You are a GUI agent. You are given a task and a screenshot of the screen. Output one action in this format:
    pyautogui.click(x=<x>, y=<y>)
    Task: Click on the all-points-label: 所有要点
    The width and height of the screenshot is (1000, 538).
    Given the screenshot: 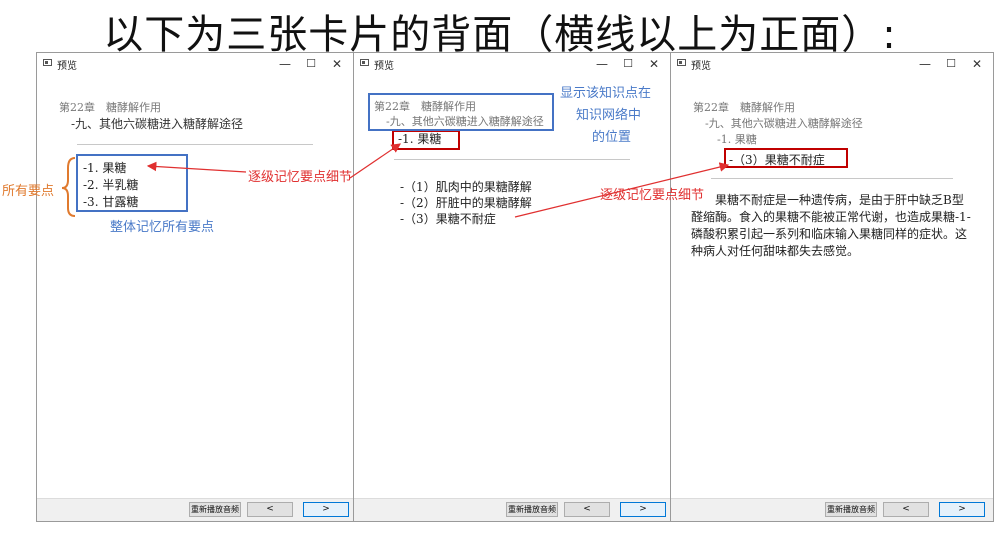 What is the action you would take?
    pyautogui.click(x=28, y=191)
    